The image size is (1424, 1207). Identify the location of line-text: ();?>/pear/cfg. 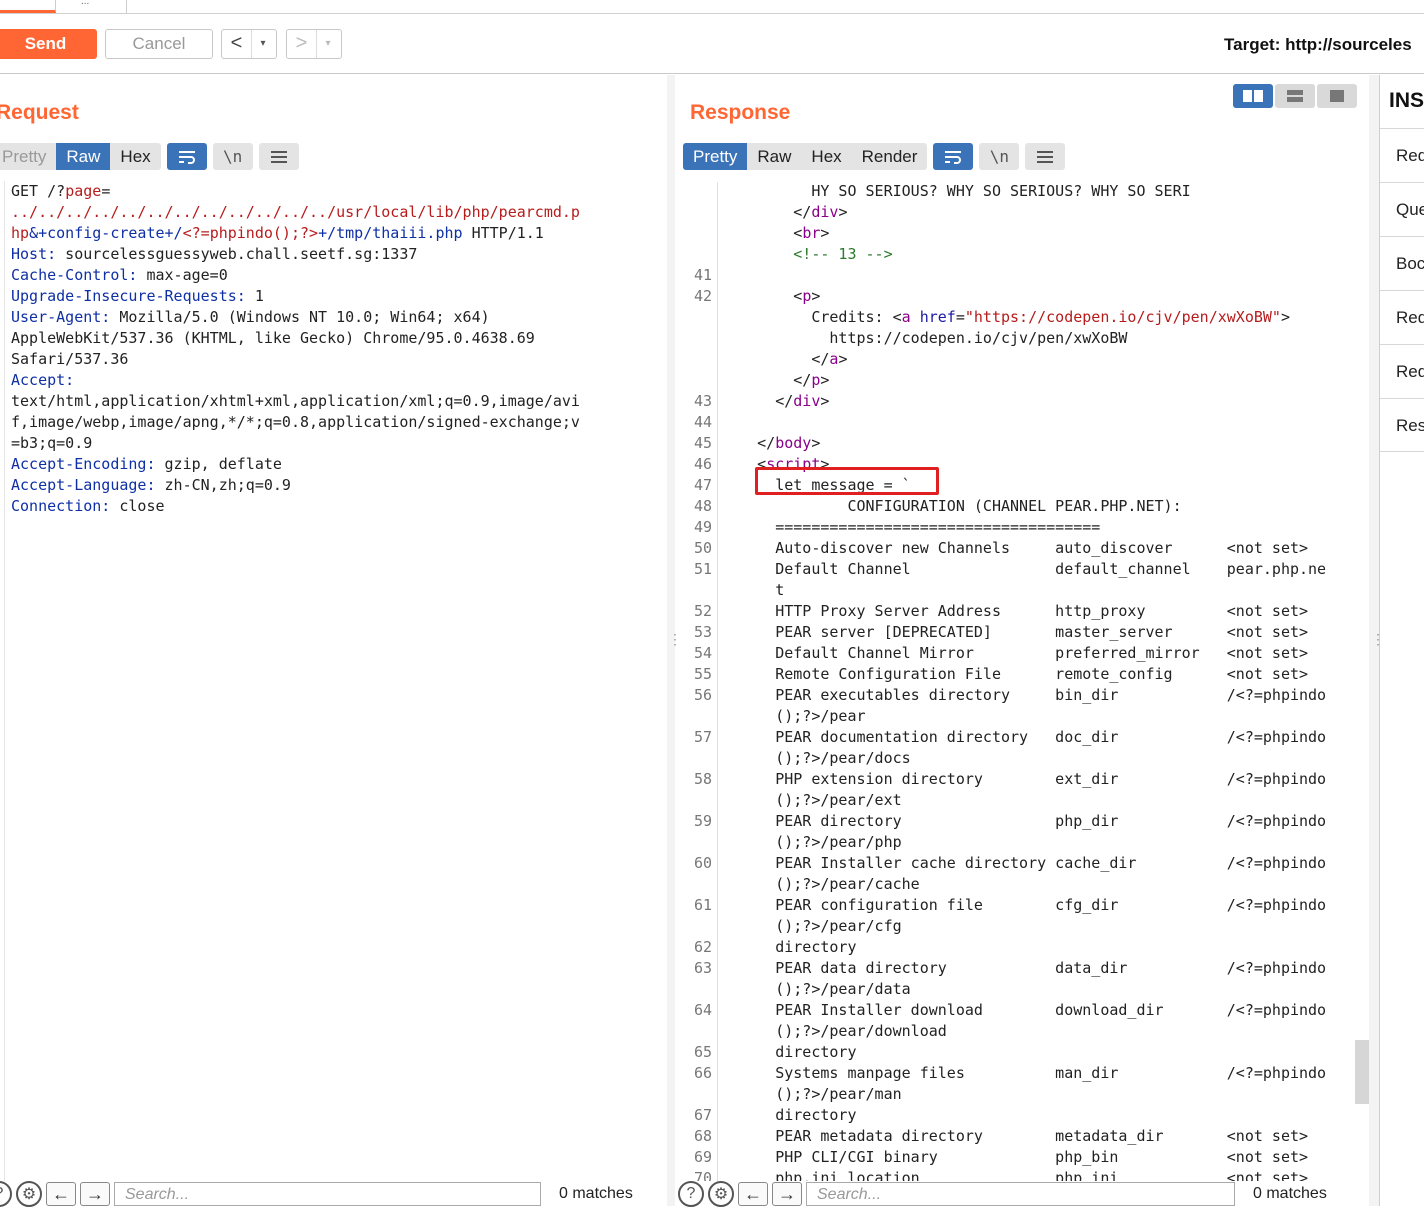
(807, 926).